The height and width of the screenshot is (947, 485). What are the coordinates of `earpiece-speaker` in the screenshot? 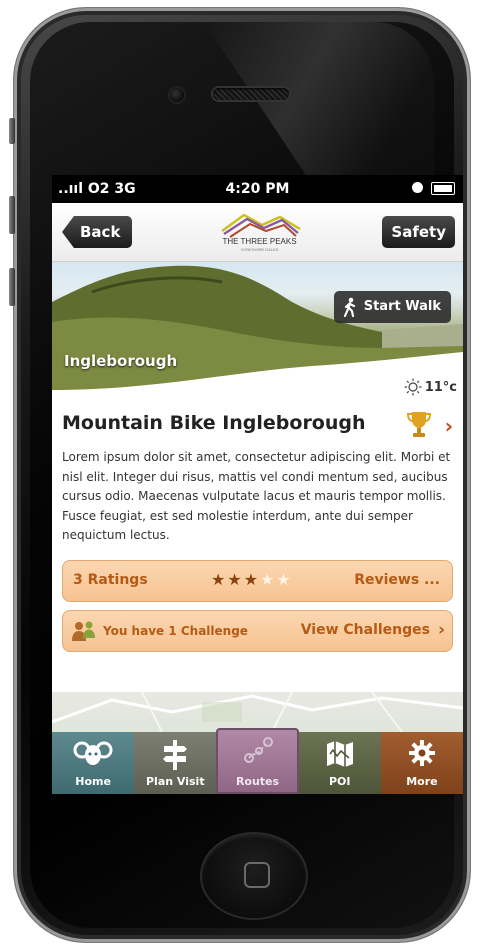 It's located at (251, 94).